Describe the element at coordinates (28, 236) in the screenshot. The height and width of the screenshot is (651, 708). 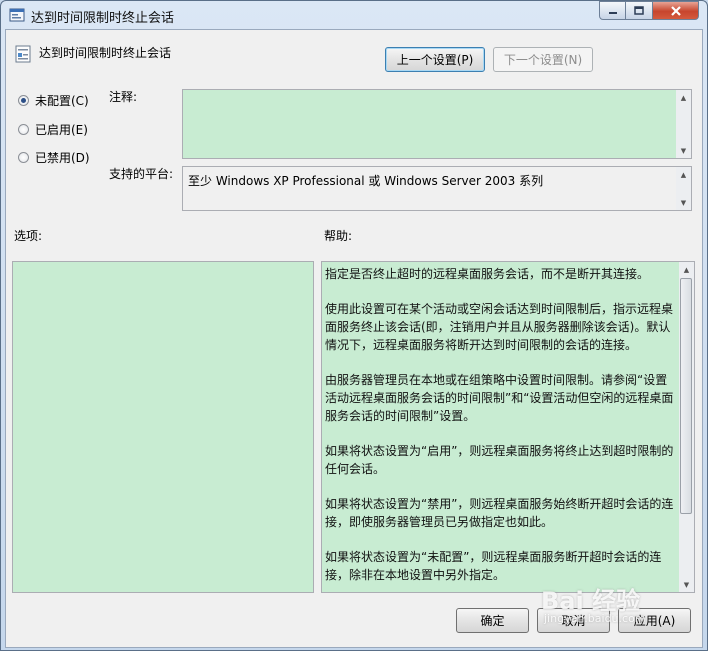
I see `options-label: 选项:` at that location.